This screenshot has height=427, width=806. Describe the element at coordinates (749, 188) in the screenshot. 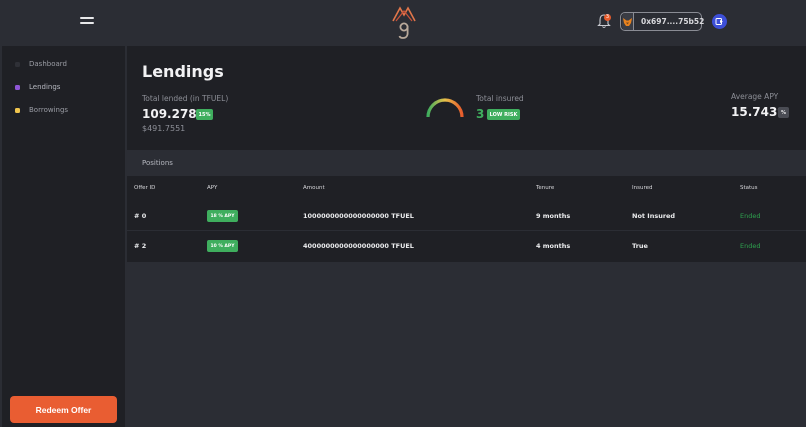

I see `column-header: Status` at that location.